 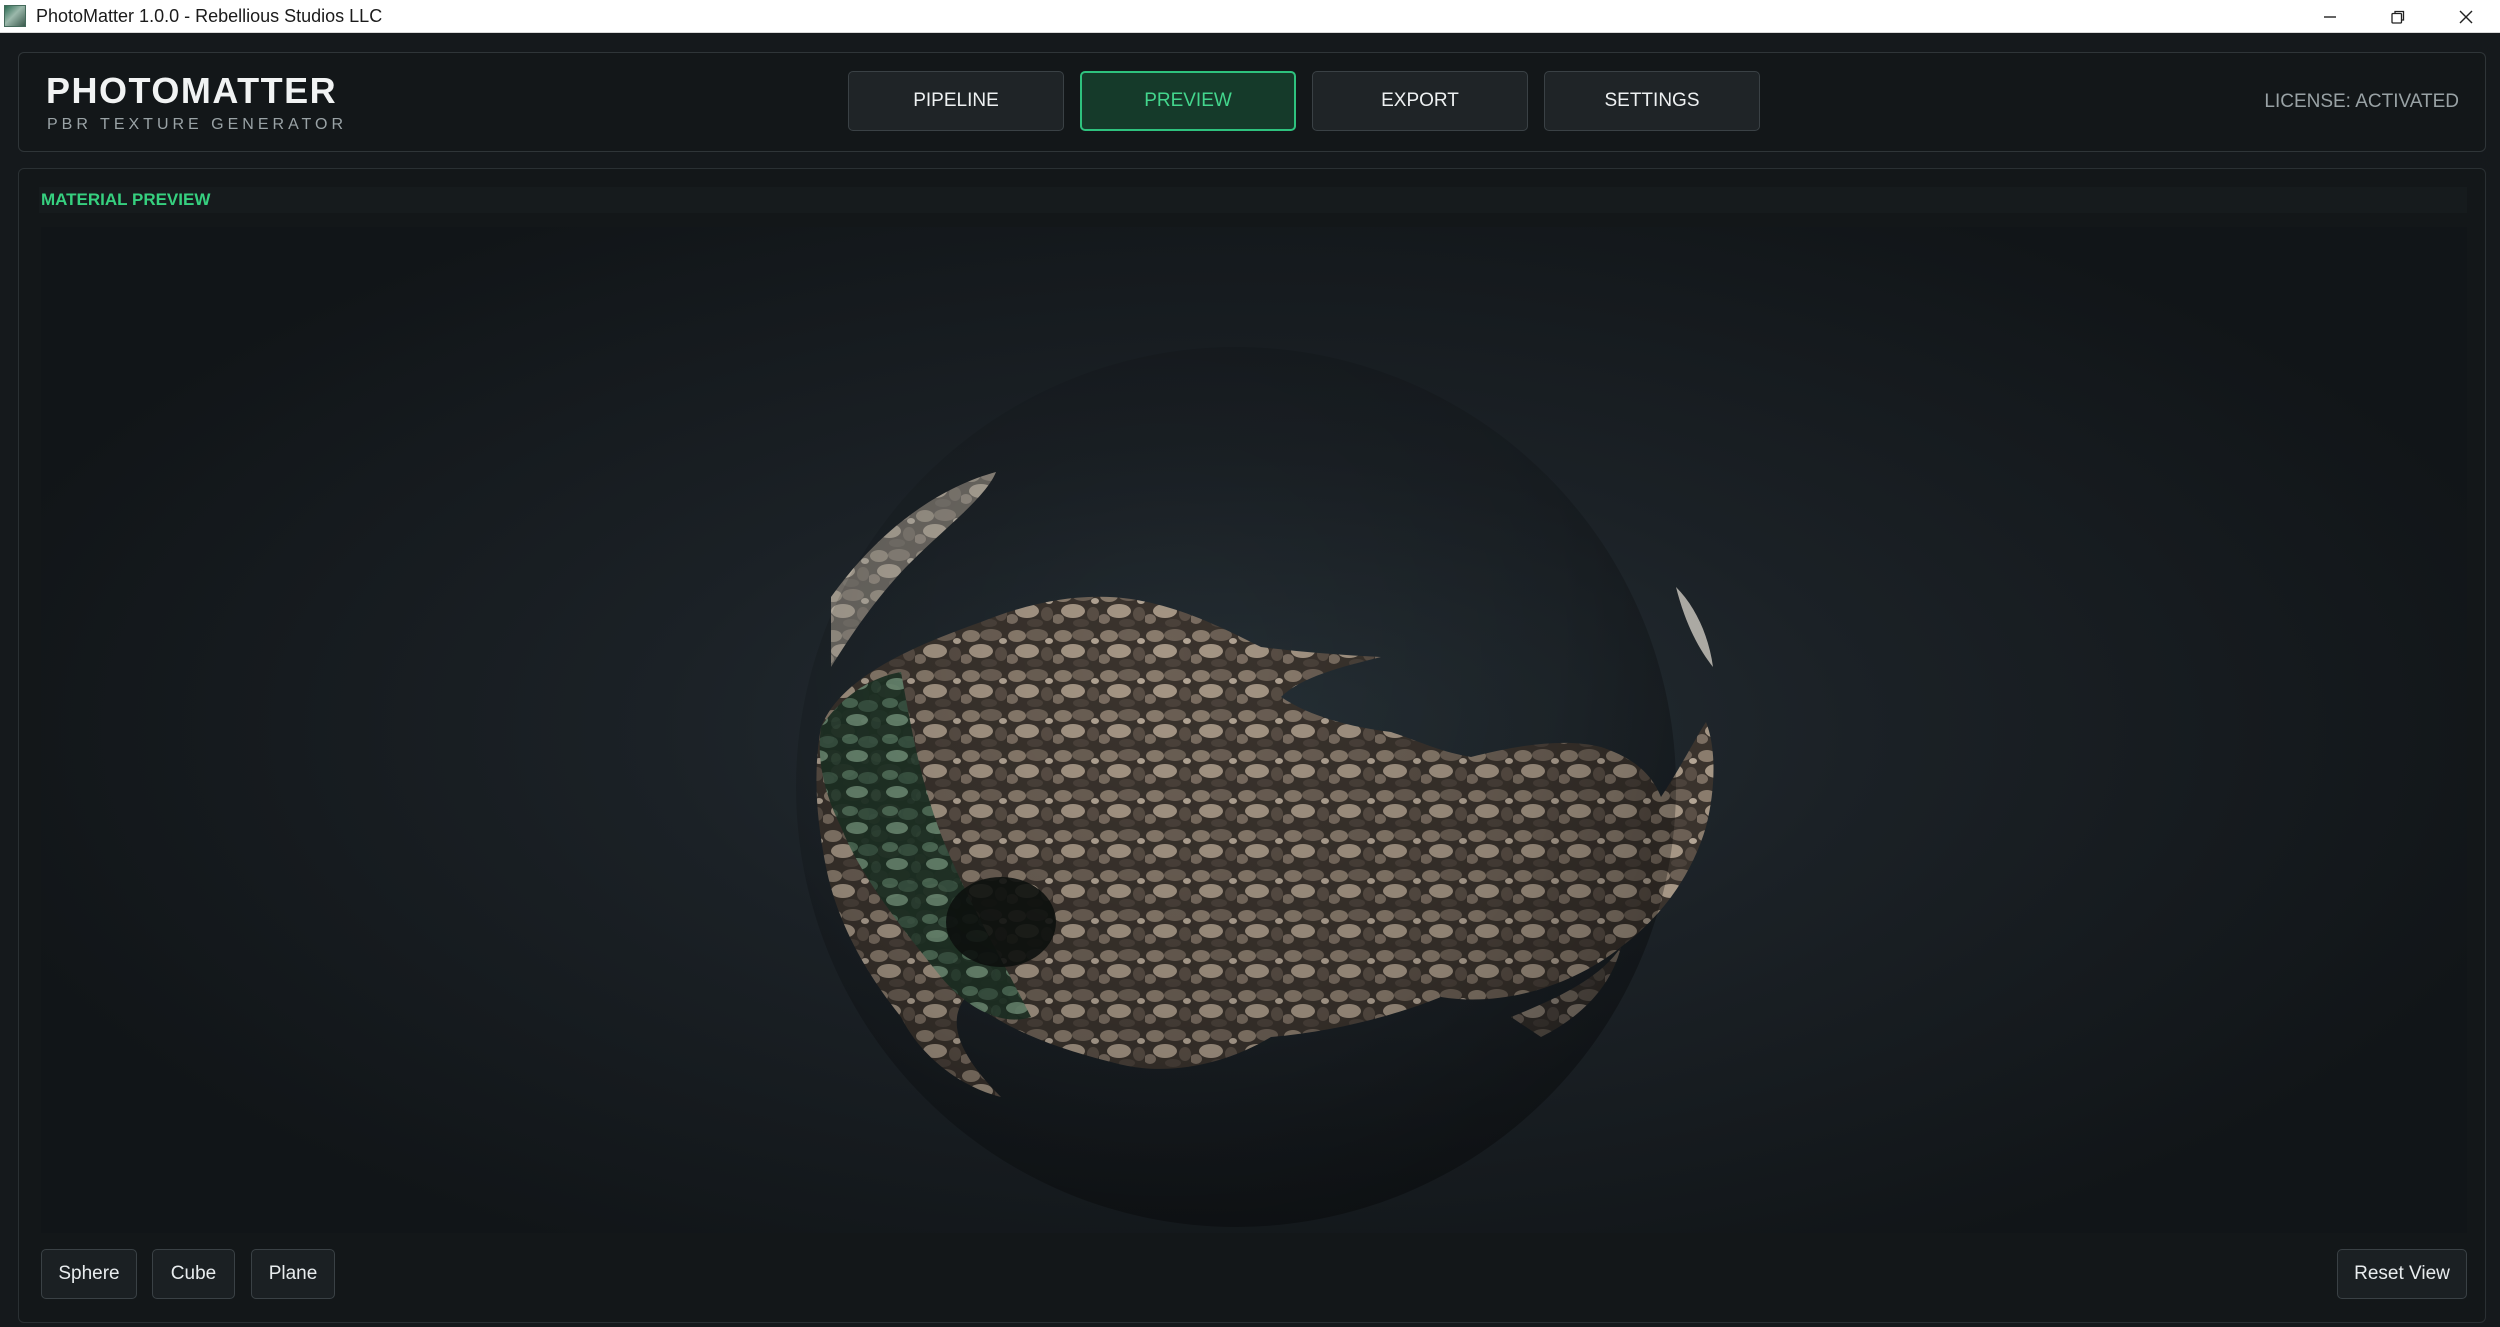 I want to click on close-icon, so click(x=2466, y=16).